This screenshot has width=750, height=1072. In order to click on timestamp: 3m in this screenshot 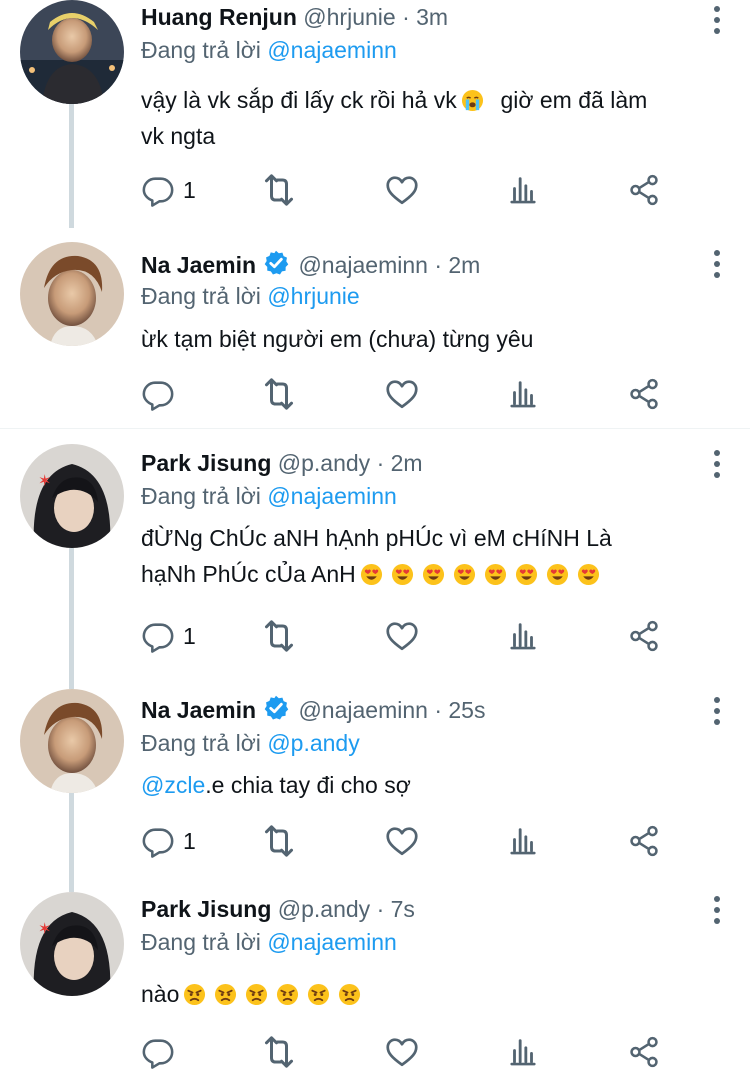, I will do `click(432, 17)`.